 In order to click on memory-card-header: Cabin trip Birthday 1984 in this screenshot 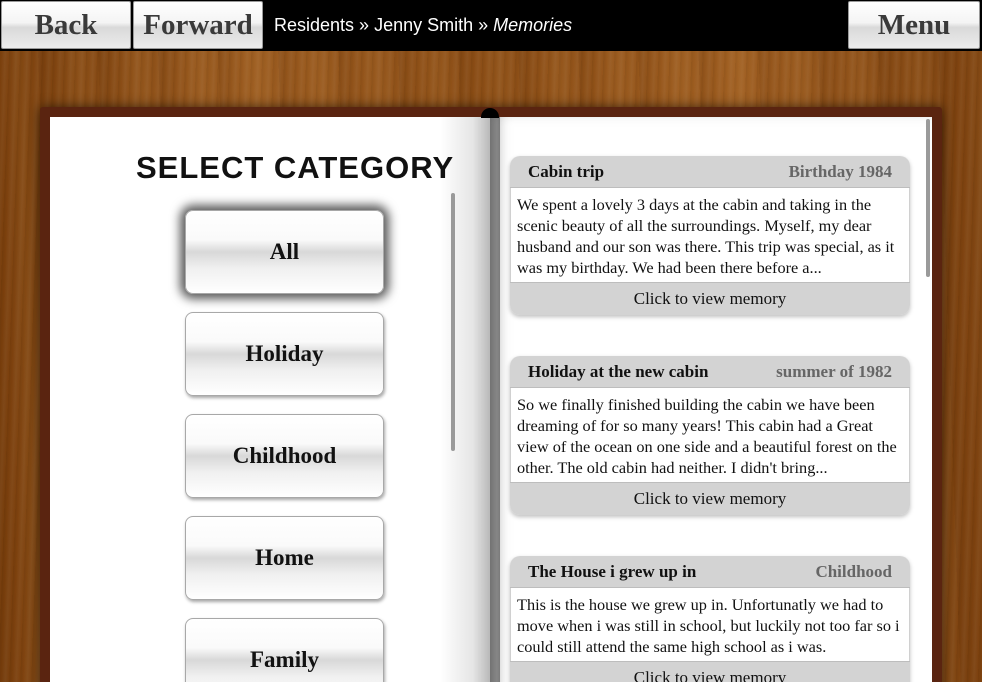, I will do `click(710, 172)`.